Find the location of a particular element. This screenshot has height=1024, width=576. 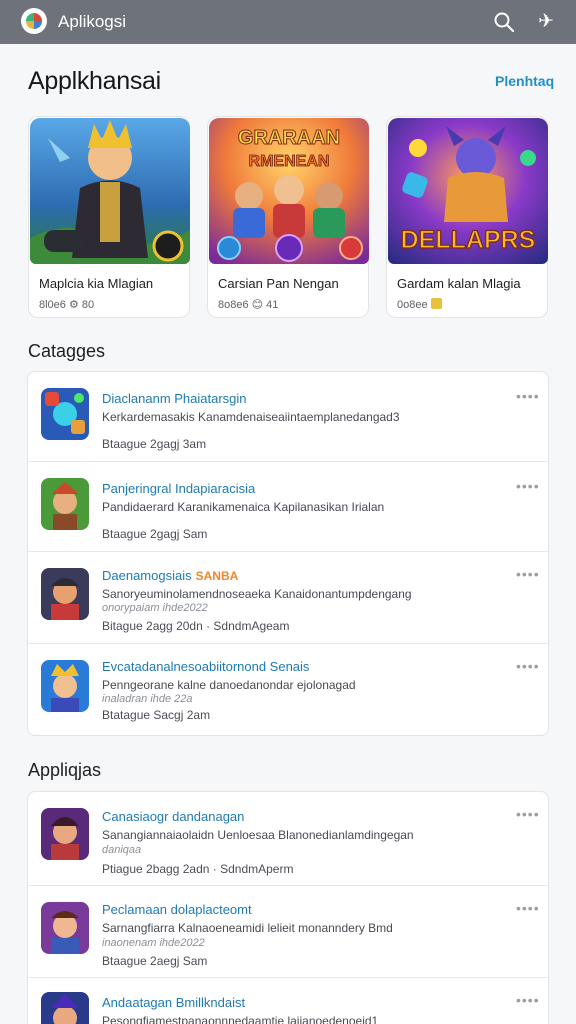

list-item-title: Daenamogsiais SANBA is located at coordinates (170, 575).